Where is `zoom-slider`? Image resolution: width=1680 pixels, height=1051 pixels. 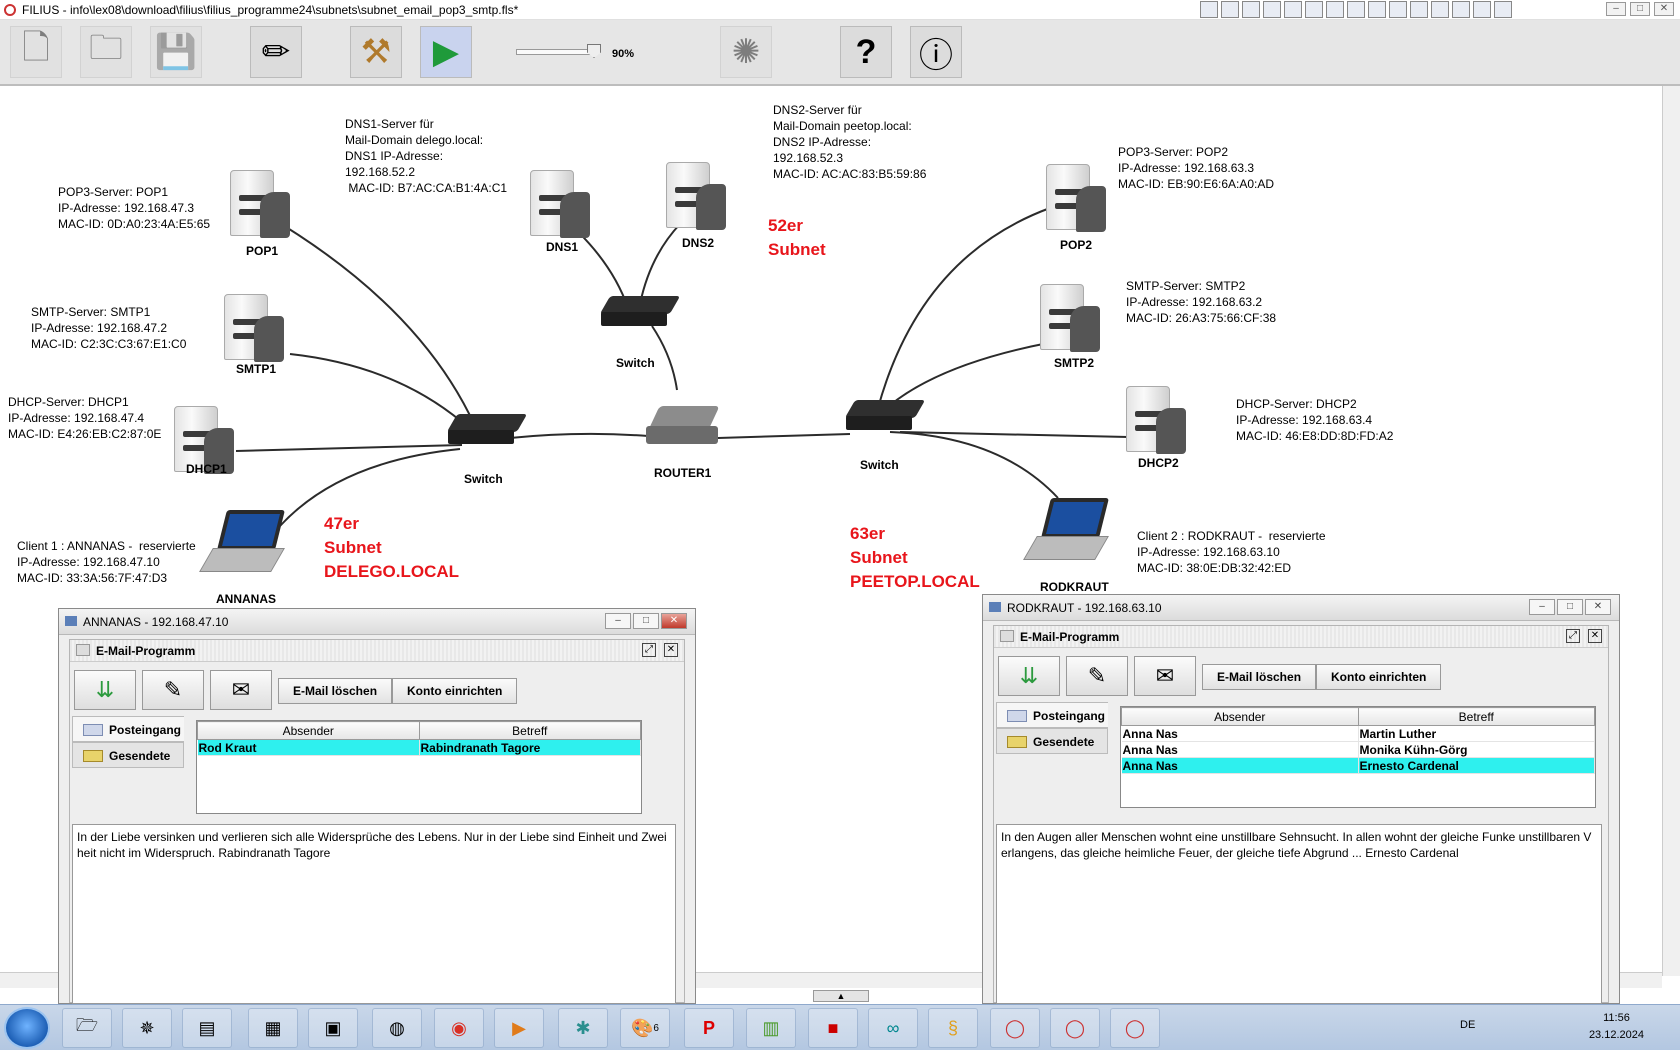 zoom-slider is located at coordinates (556, 52).